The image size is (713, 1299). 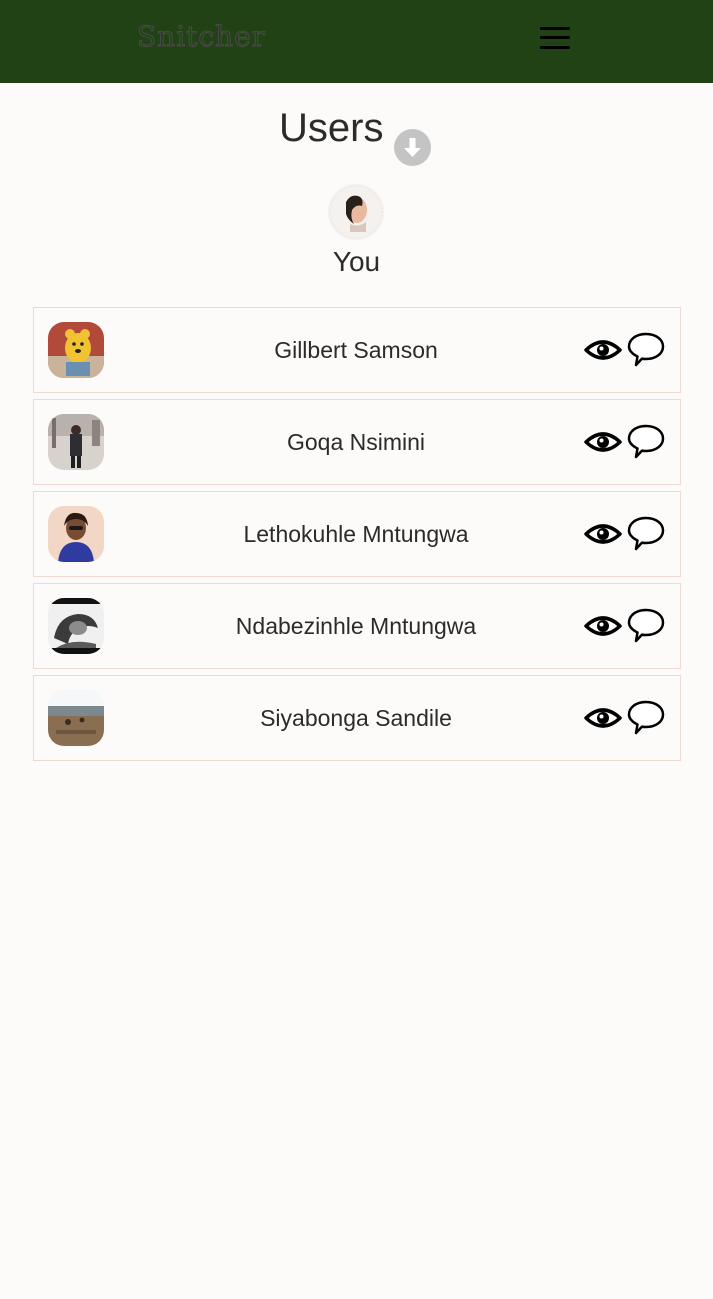 I want to click on user-name: Ndabezinhle Mntungwa, so click(x=356, y=626).